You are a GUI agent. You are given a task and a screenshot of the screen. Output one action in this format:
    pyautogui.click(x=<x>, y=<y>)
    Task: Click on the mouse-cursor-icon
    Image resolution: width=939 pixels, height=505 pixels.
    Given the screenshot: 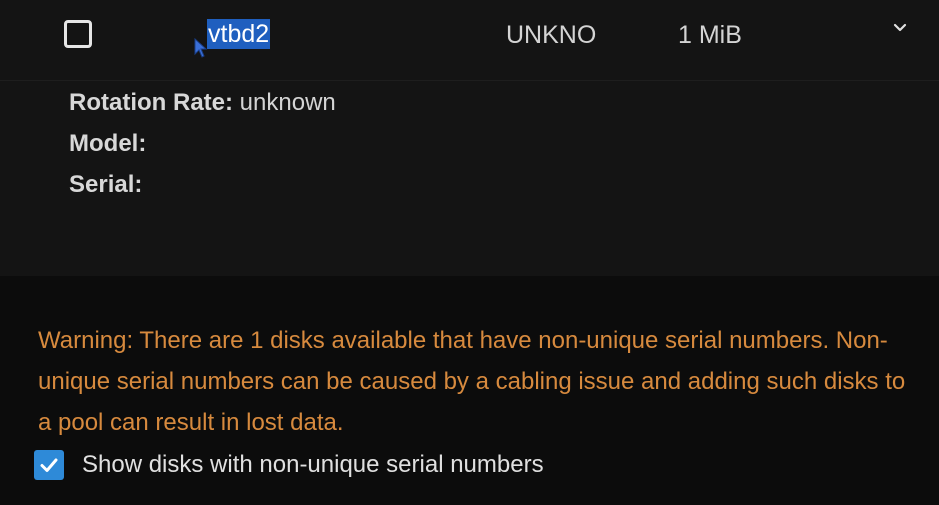 What is the action you would take?
    pyautogui.click(x=201, y=48)
    